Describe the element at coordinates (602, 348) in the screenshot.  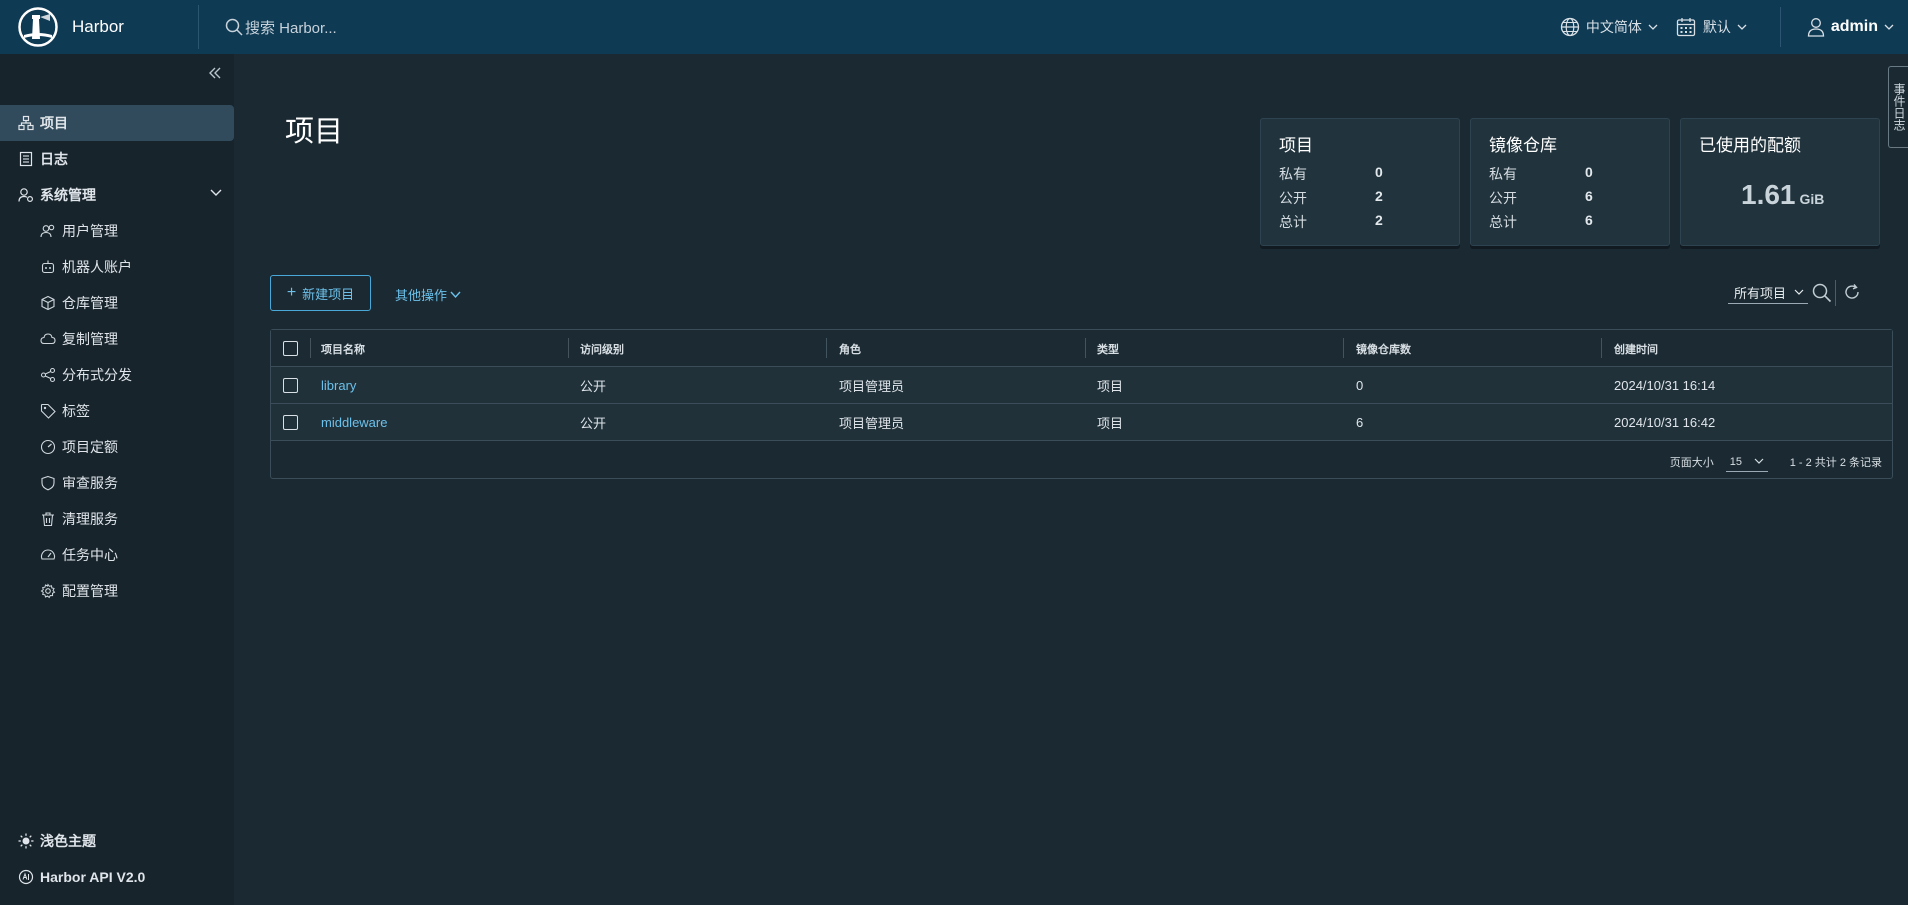
I see `column-header-access-level: 访问级别` at that location.